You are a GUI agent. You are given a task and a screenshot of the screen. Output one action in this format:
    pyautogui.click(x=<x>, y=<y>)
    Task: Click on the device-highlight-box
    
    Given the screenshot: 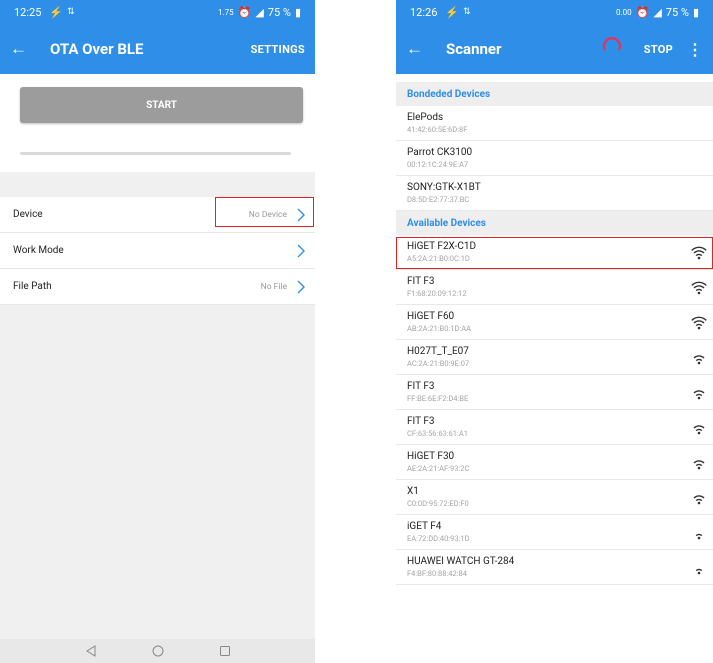 What is the action you would take?
    pyautogui.click(x=264, y=212)
    